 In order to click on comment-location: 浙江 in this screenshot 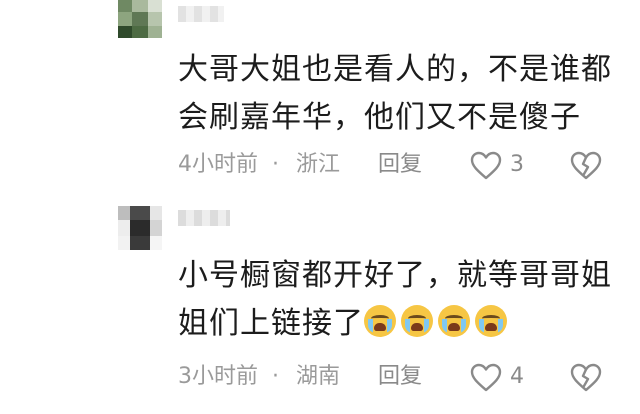, I will do `click(318, 164)`.